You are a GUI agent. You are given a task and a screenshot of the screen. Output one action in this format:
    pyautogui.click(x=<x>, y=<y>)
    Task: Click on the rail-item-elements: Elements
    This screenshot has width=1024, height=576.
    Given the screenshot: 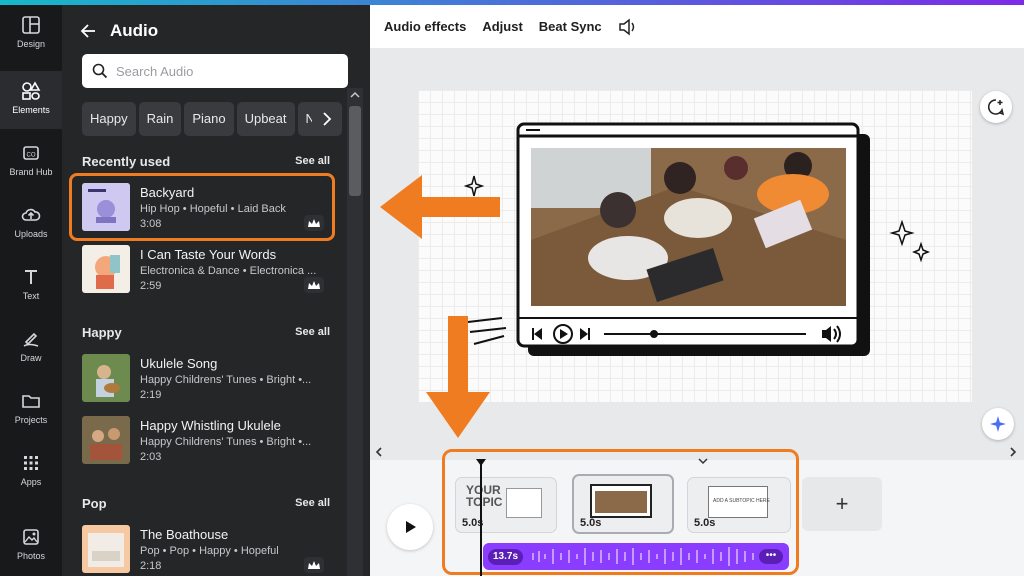 What is the action you would take?
    pyautogui.click(x=31, y=100)
    